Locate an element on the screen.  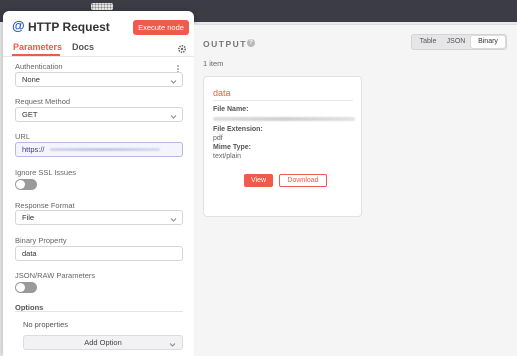
tabs-divider is located at coordinates (98, 56).